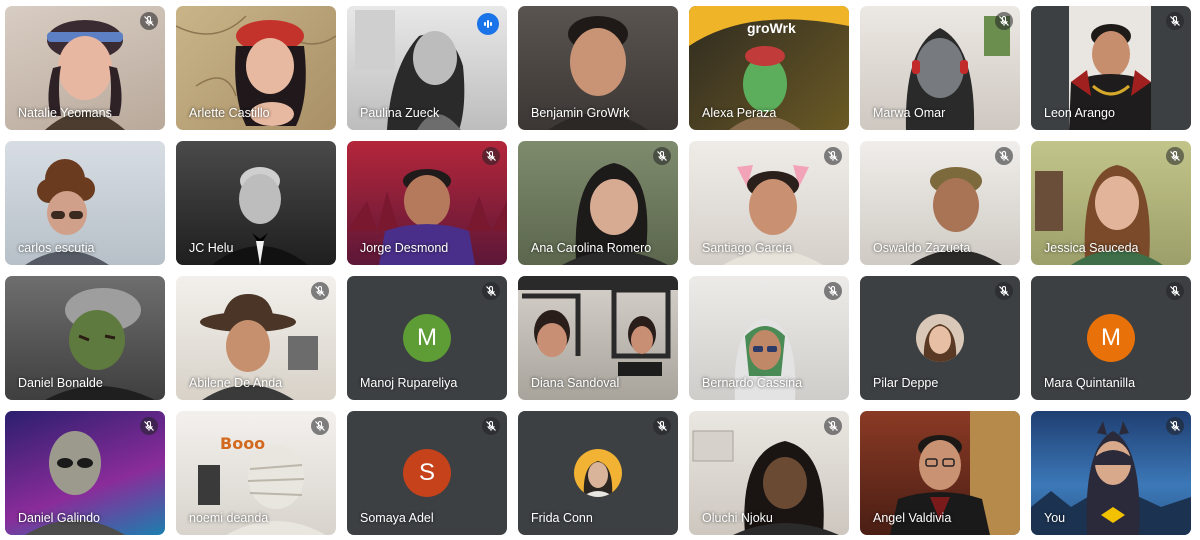 The image size is (1200, 540). What do you see at coordinates (769, 68) in the screenshot?
I see `participant-tile: groWrk Alexa Peraza` at bounding box center [769, 68].